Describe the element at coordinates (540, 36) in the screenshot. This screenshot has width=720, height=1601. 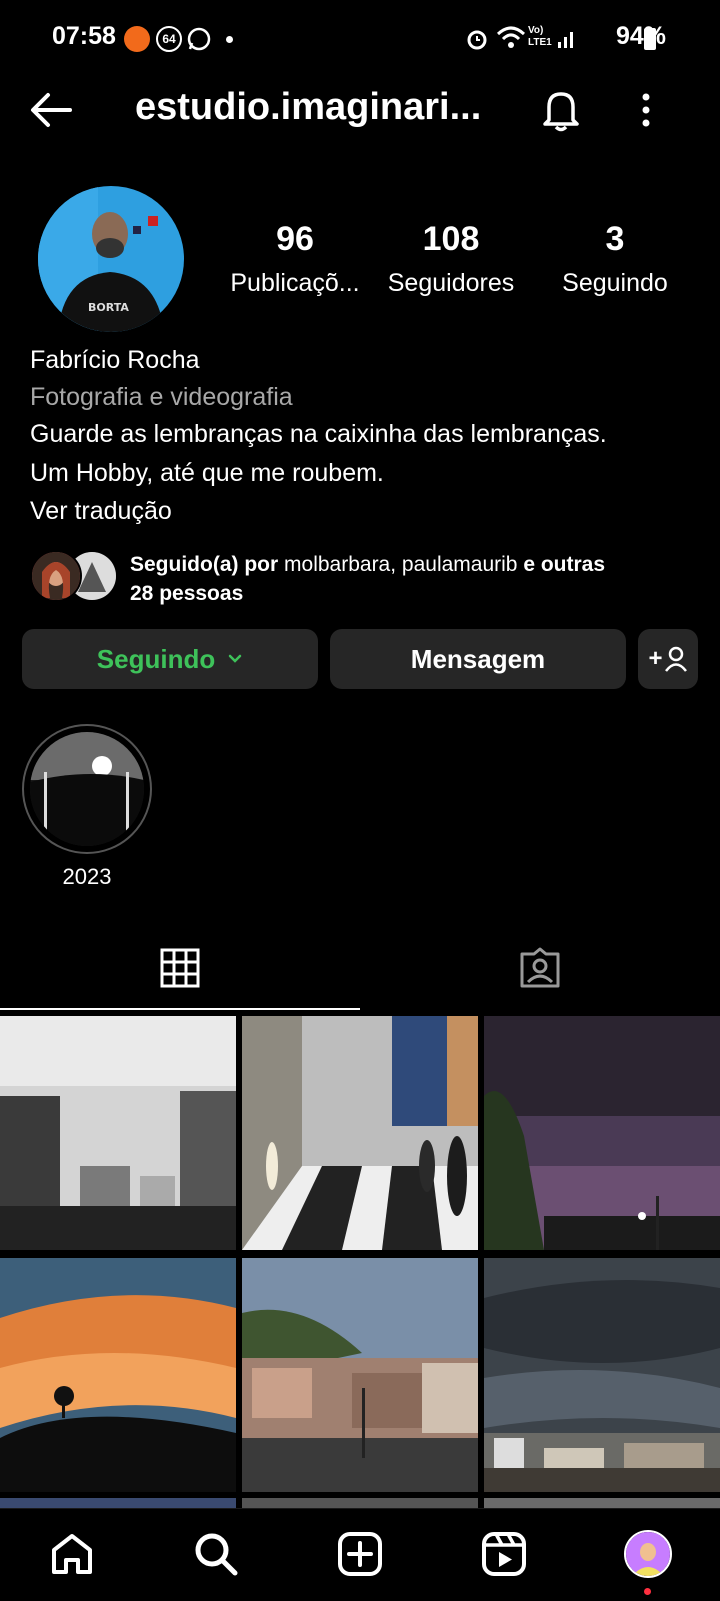
I see `network-type: Vo) LTE1` at that location.